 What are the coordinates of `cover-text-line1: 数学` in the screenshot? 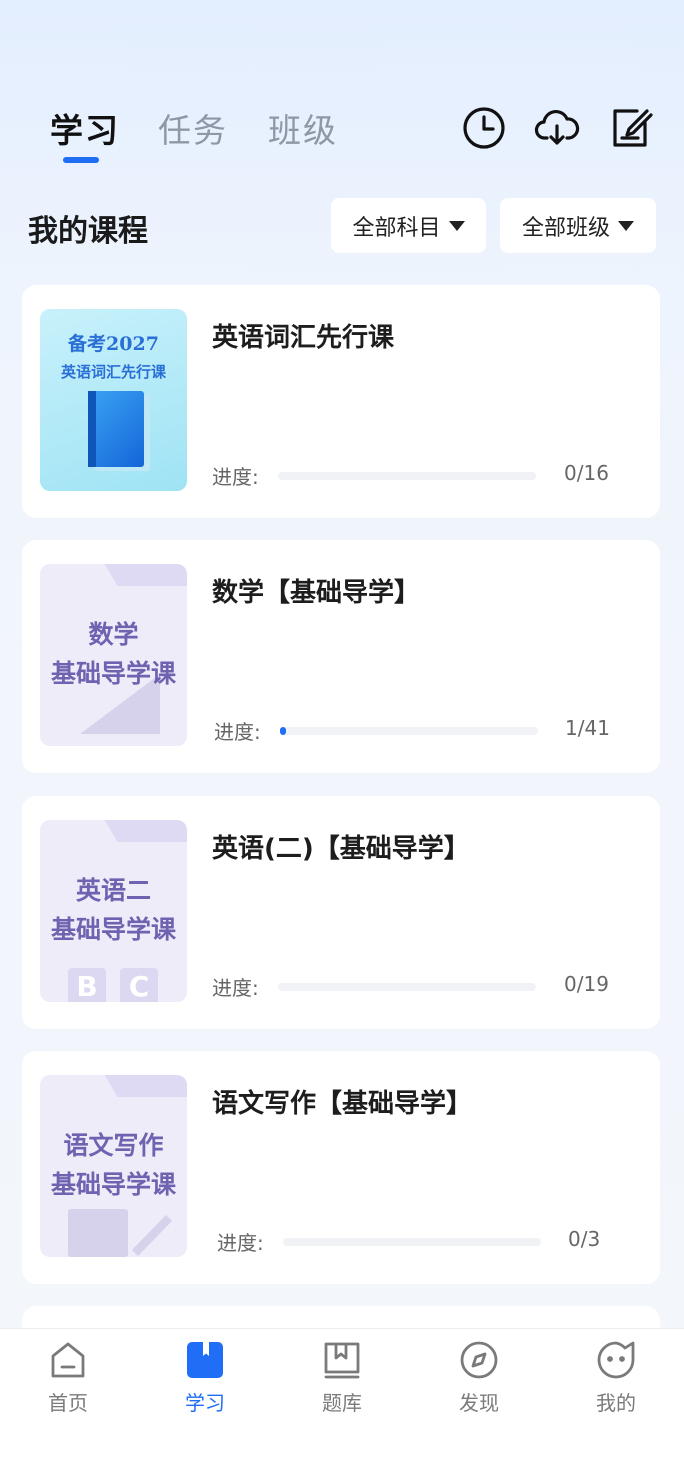 It's located at (113, 634).